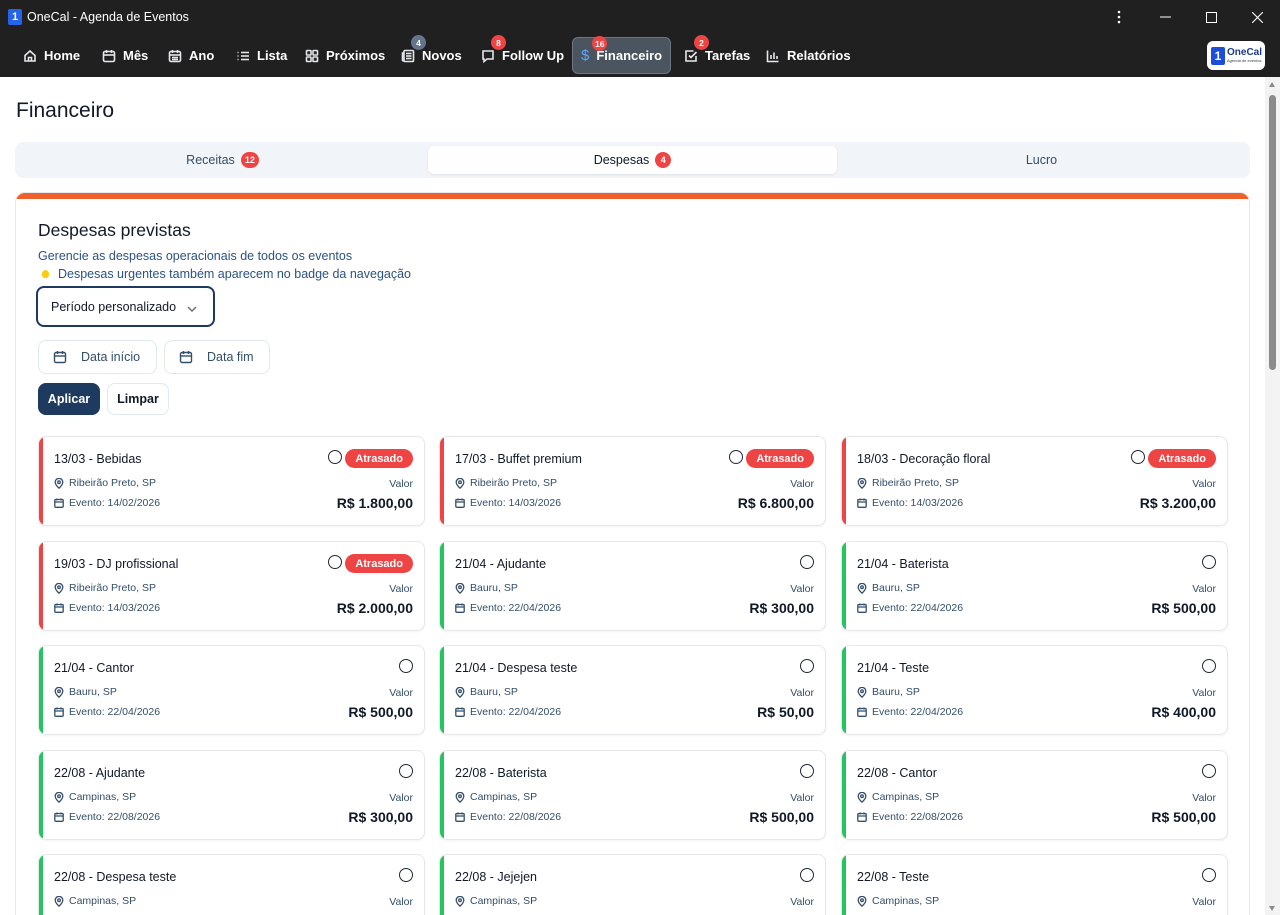 Image resolution: width=1280 pixels, height=915 pixels. What do you see at coordinates (1165, 17) in the screenshot?
I see `minimize-button` at bounding box center [1165, 17].